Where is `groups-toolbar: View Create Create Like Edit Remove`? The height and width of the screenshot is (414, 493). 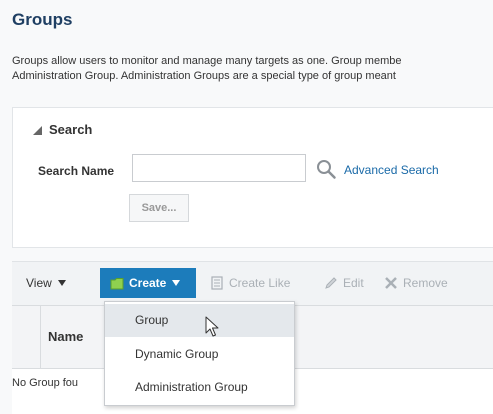 groups-toolbar: View Create Create Like Edit Remove is located at coordinates (252, 283).